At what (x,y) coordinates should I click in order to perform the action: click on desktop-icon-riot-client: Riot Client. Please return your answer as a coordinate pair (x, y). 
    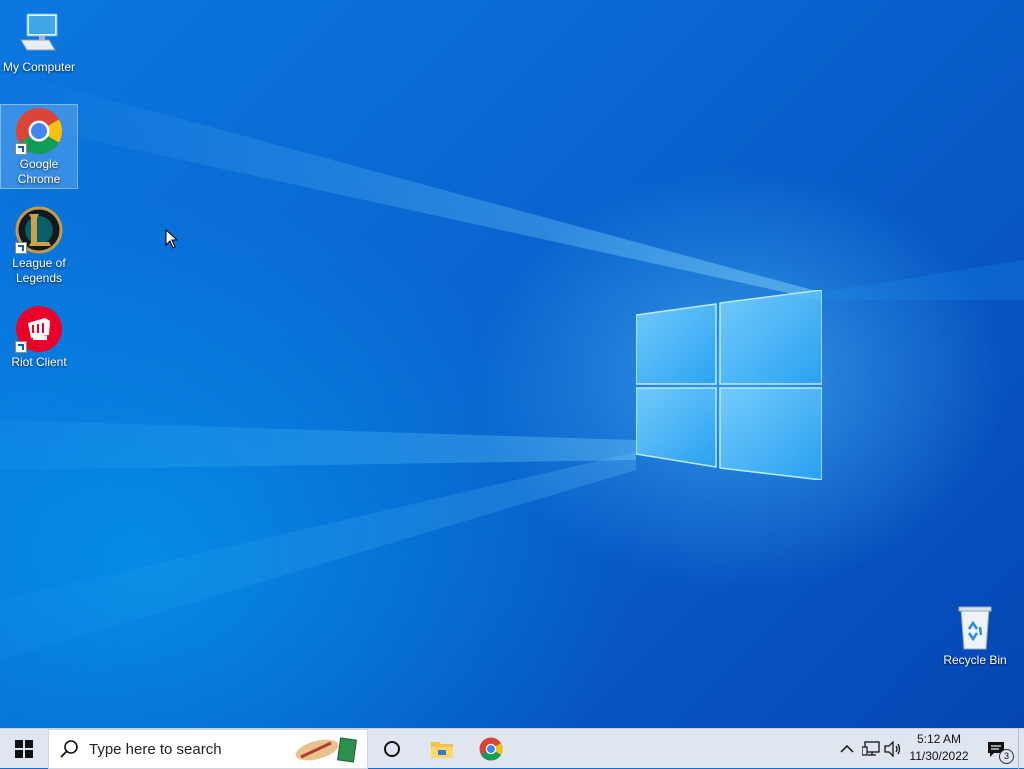
    Looking at the image, I should click on (39, 336).